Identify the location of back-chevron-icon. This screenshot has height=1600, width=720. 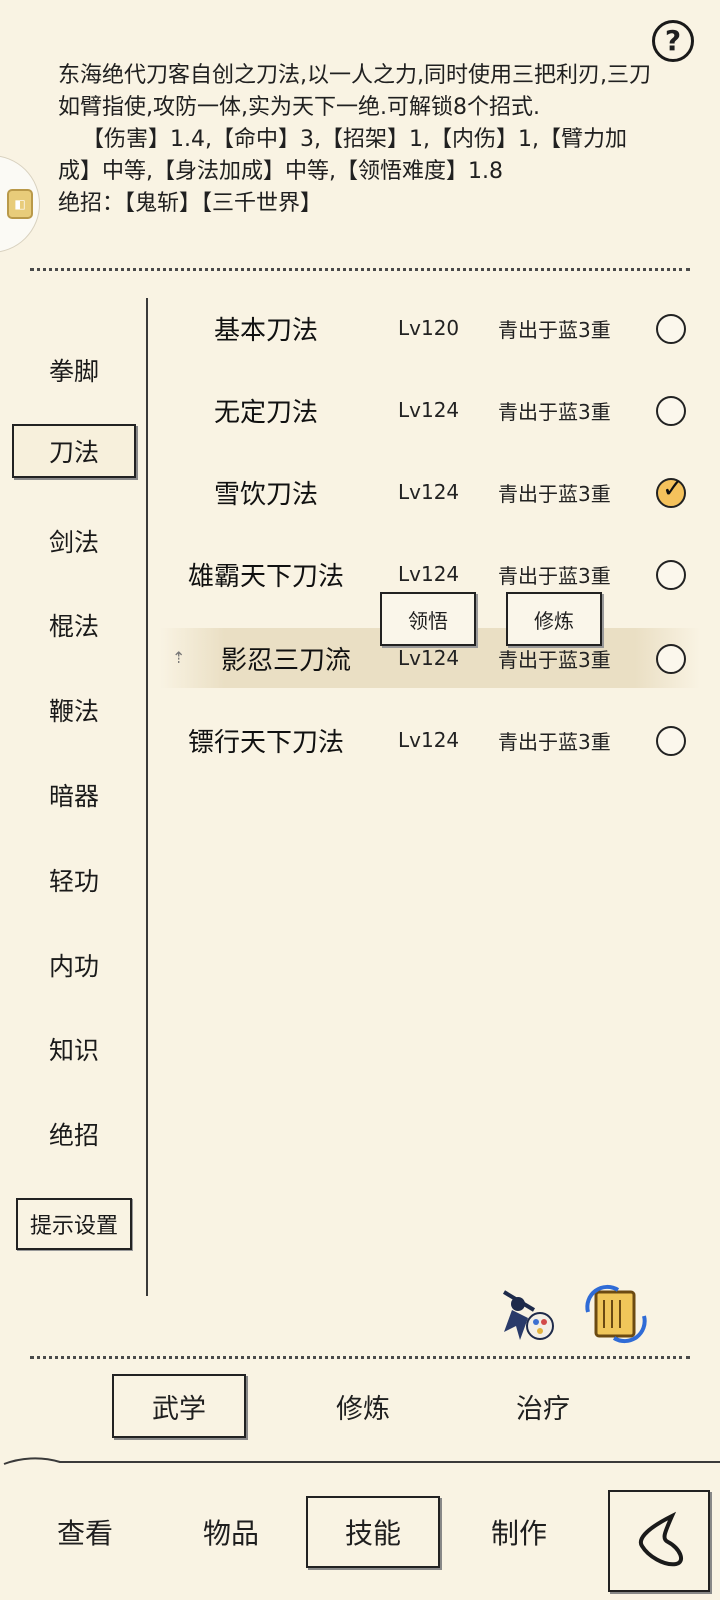
(661, 1539).